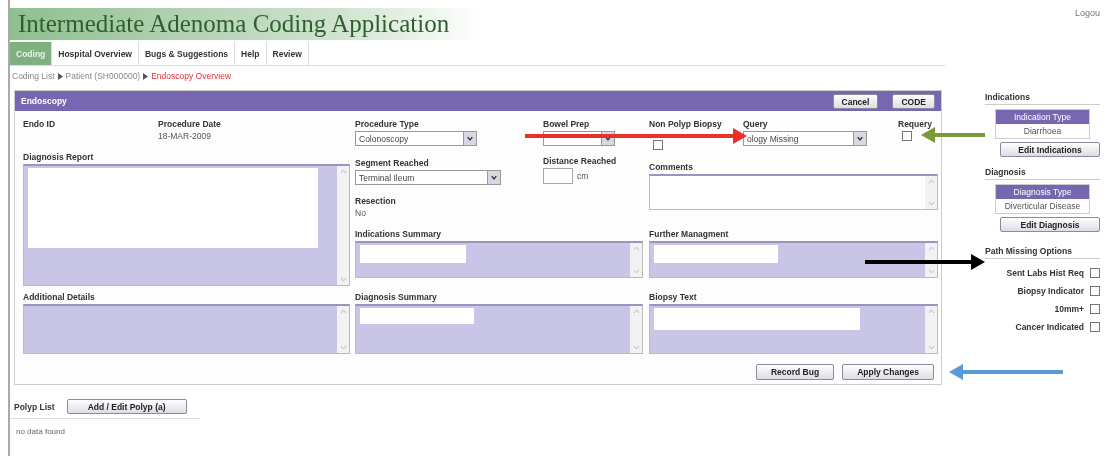 This screenshot has height=456, width=1106. What do you see at coordinates (103, 76) in the screenshot?
I see `breadcrumb-link: Patient (SH000000)` at bounding box center [103, 76].